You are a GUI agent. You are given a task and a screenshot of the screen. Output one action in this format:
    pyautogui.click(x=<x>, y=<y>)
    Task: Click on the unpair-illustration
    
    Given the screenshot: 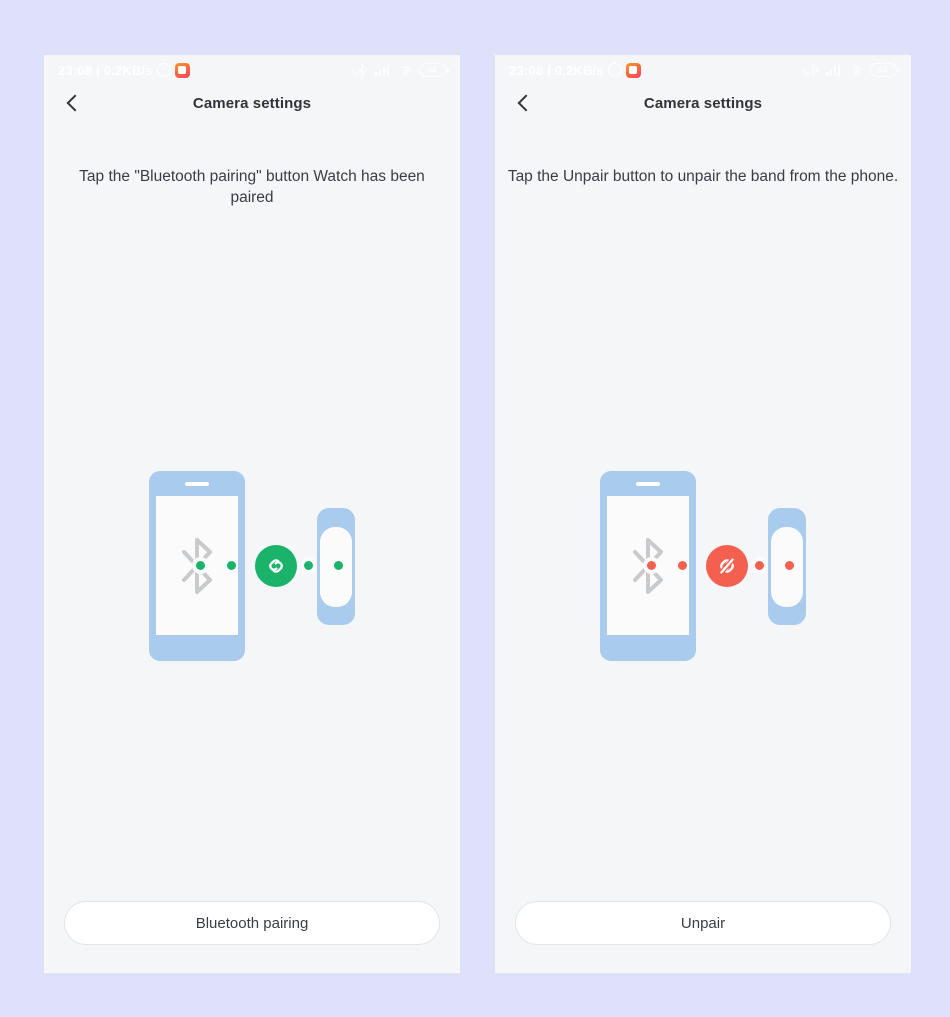 What is the action you would take?
    pyautogui.click(x=703, y=566)
    